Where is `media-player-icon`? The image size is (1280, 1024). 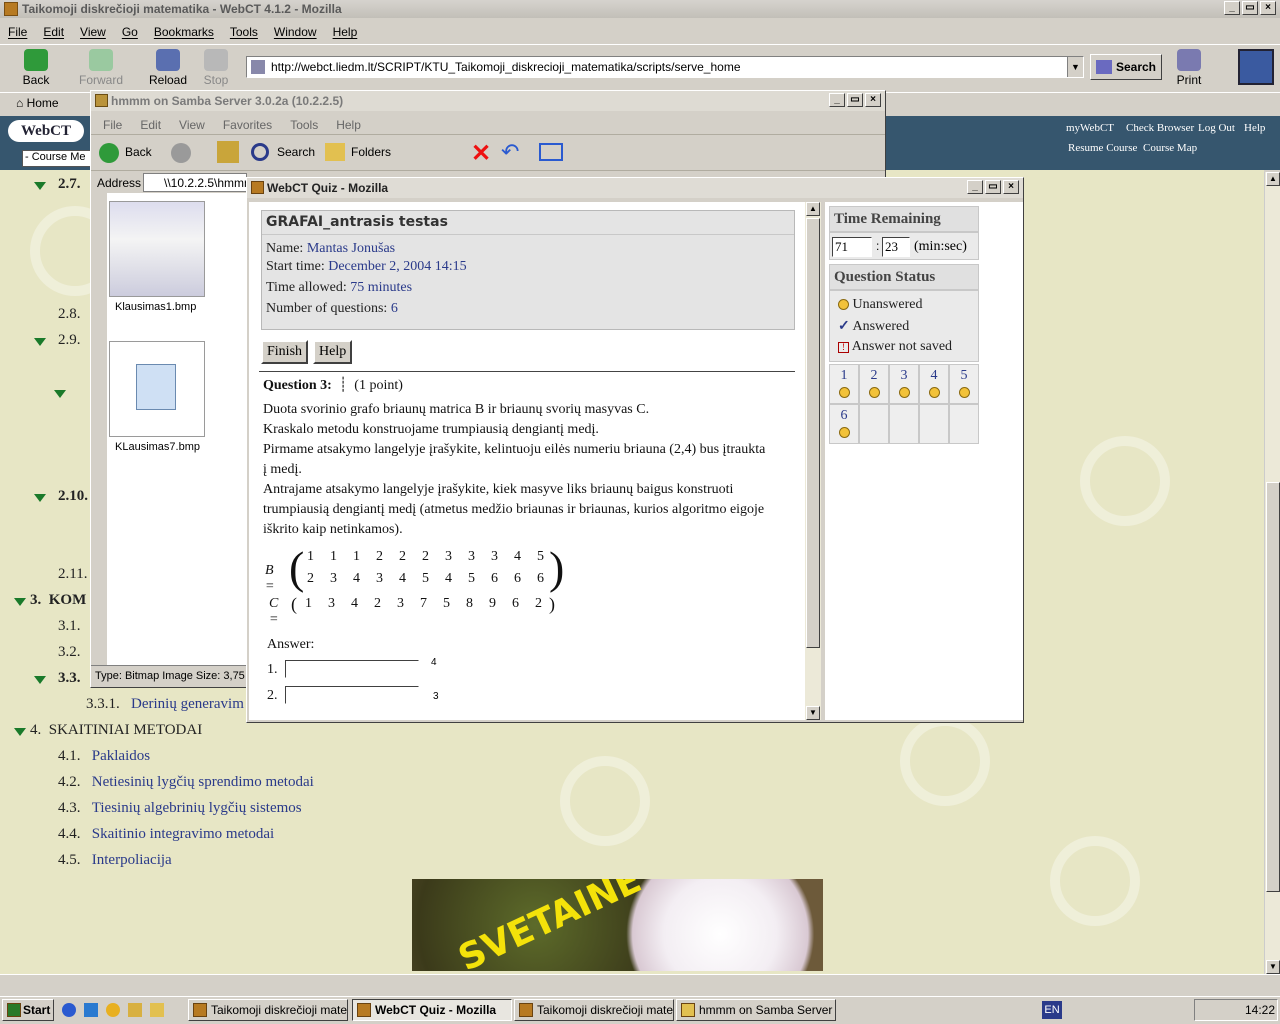 media-player-icon is located at coordinates (113, 1010).